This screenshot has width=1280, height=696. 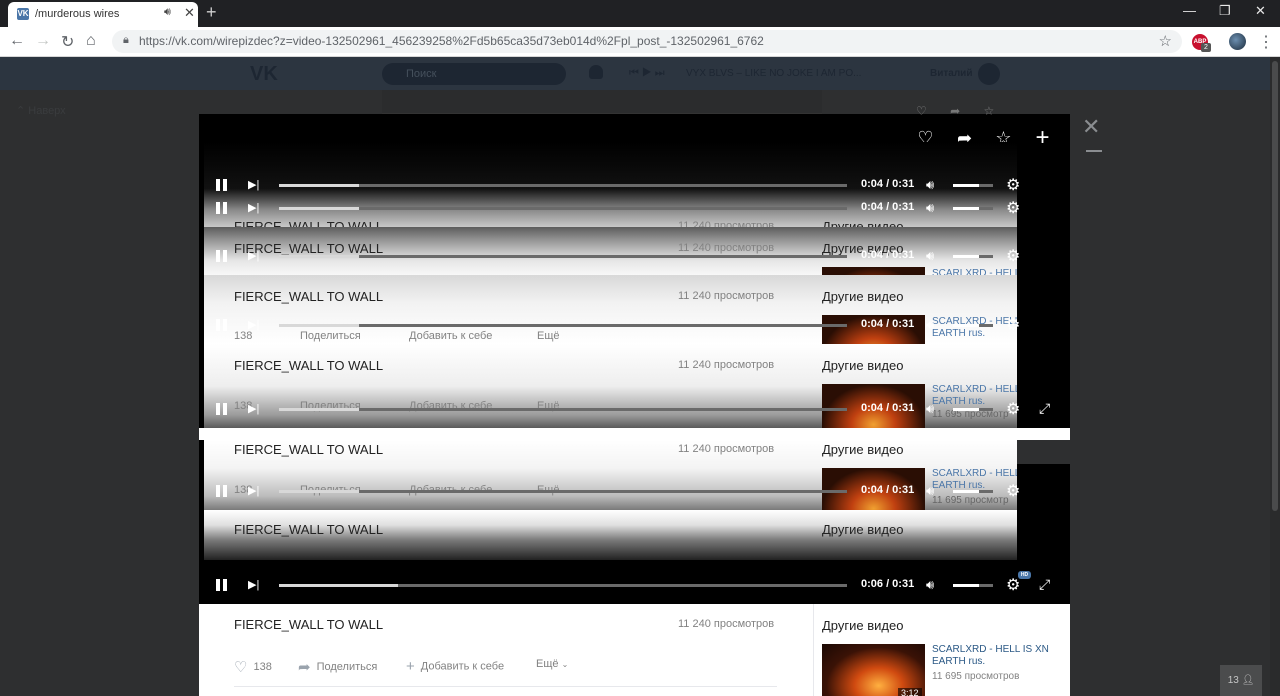 I want to click on player-controls-ghost: ▶| 0:04 / 0:31 🔊︎ ⚙ ⤢, so click(x=633, y=409).